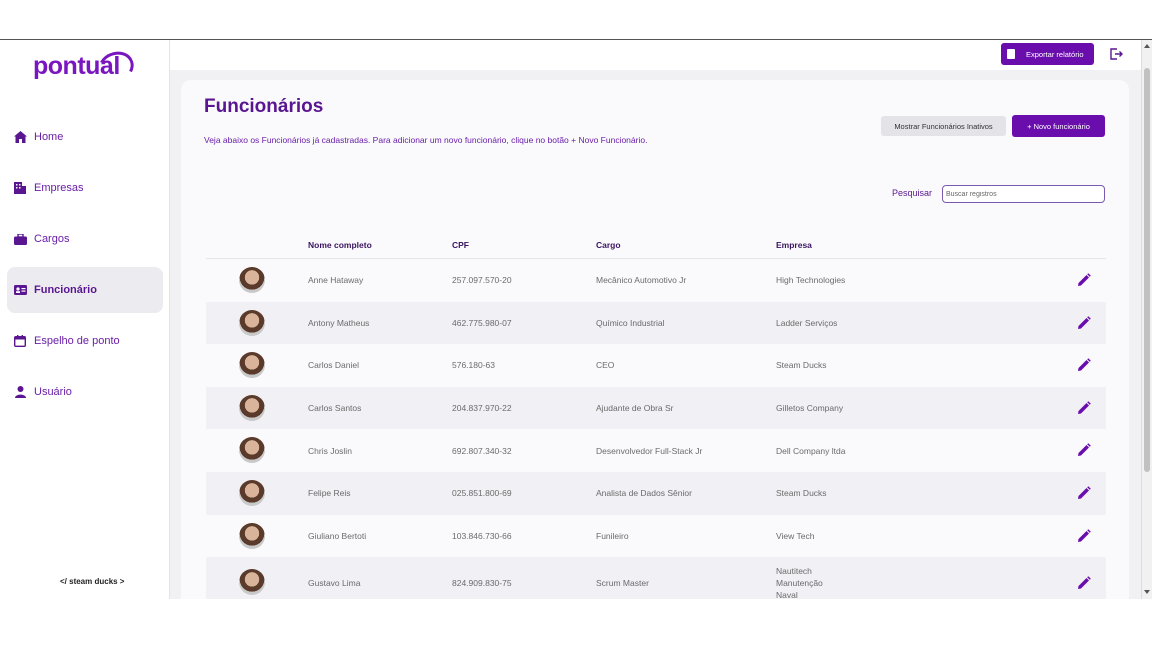 The width and height of the screenshot is (1152, 648). Describe the element at coordinates (661, 55) in the screenshot. I see `topbar: Exportar relatório` at that location.